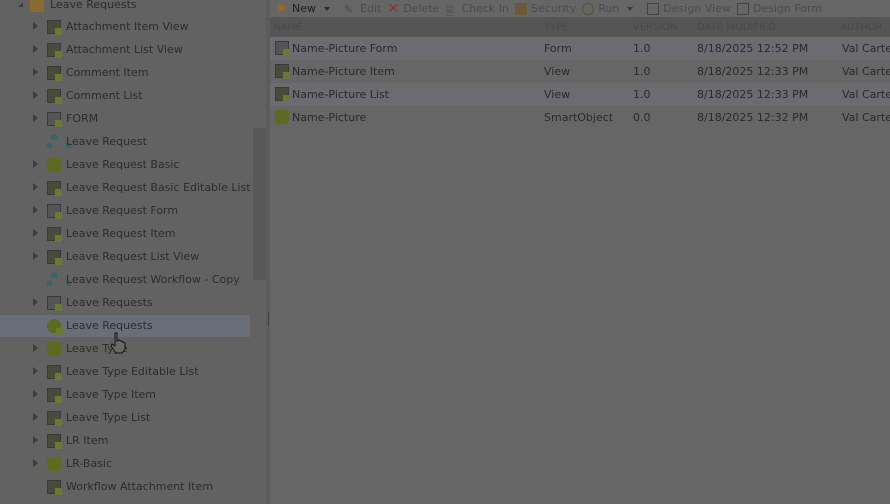  Describe the element at coordinates (866, 117) in the screenshot. I see `cell-author: Val Carter` at that location.